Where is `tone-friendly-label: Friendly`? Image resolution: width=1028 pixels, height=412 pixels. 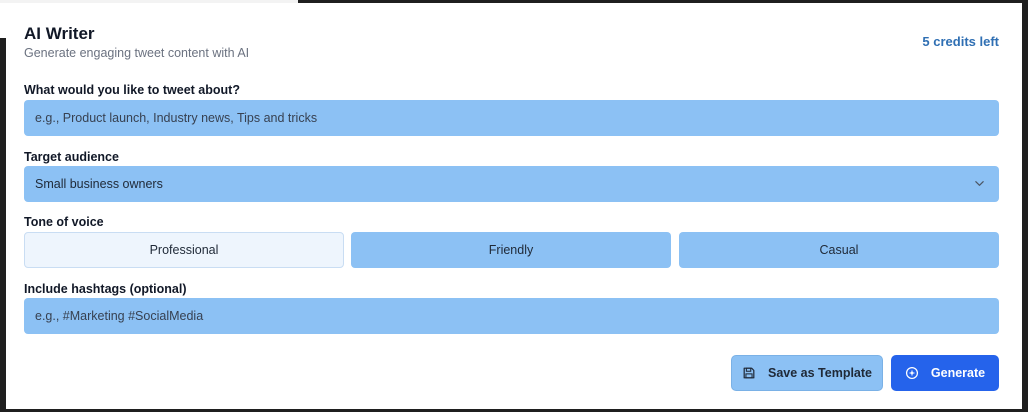
tone-friendly-label: Friendly is located at coordinates (511, 250).